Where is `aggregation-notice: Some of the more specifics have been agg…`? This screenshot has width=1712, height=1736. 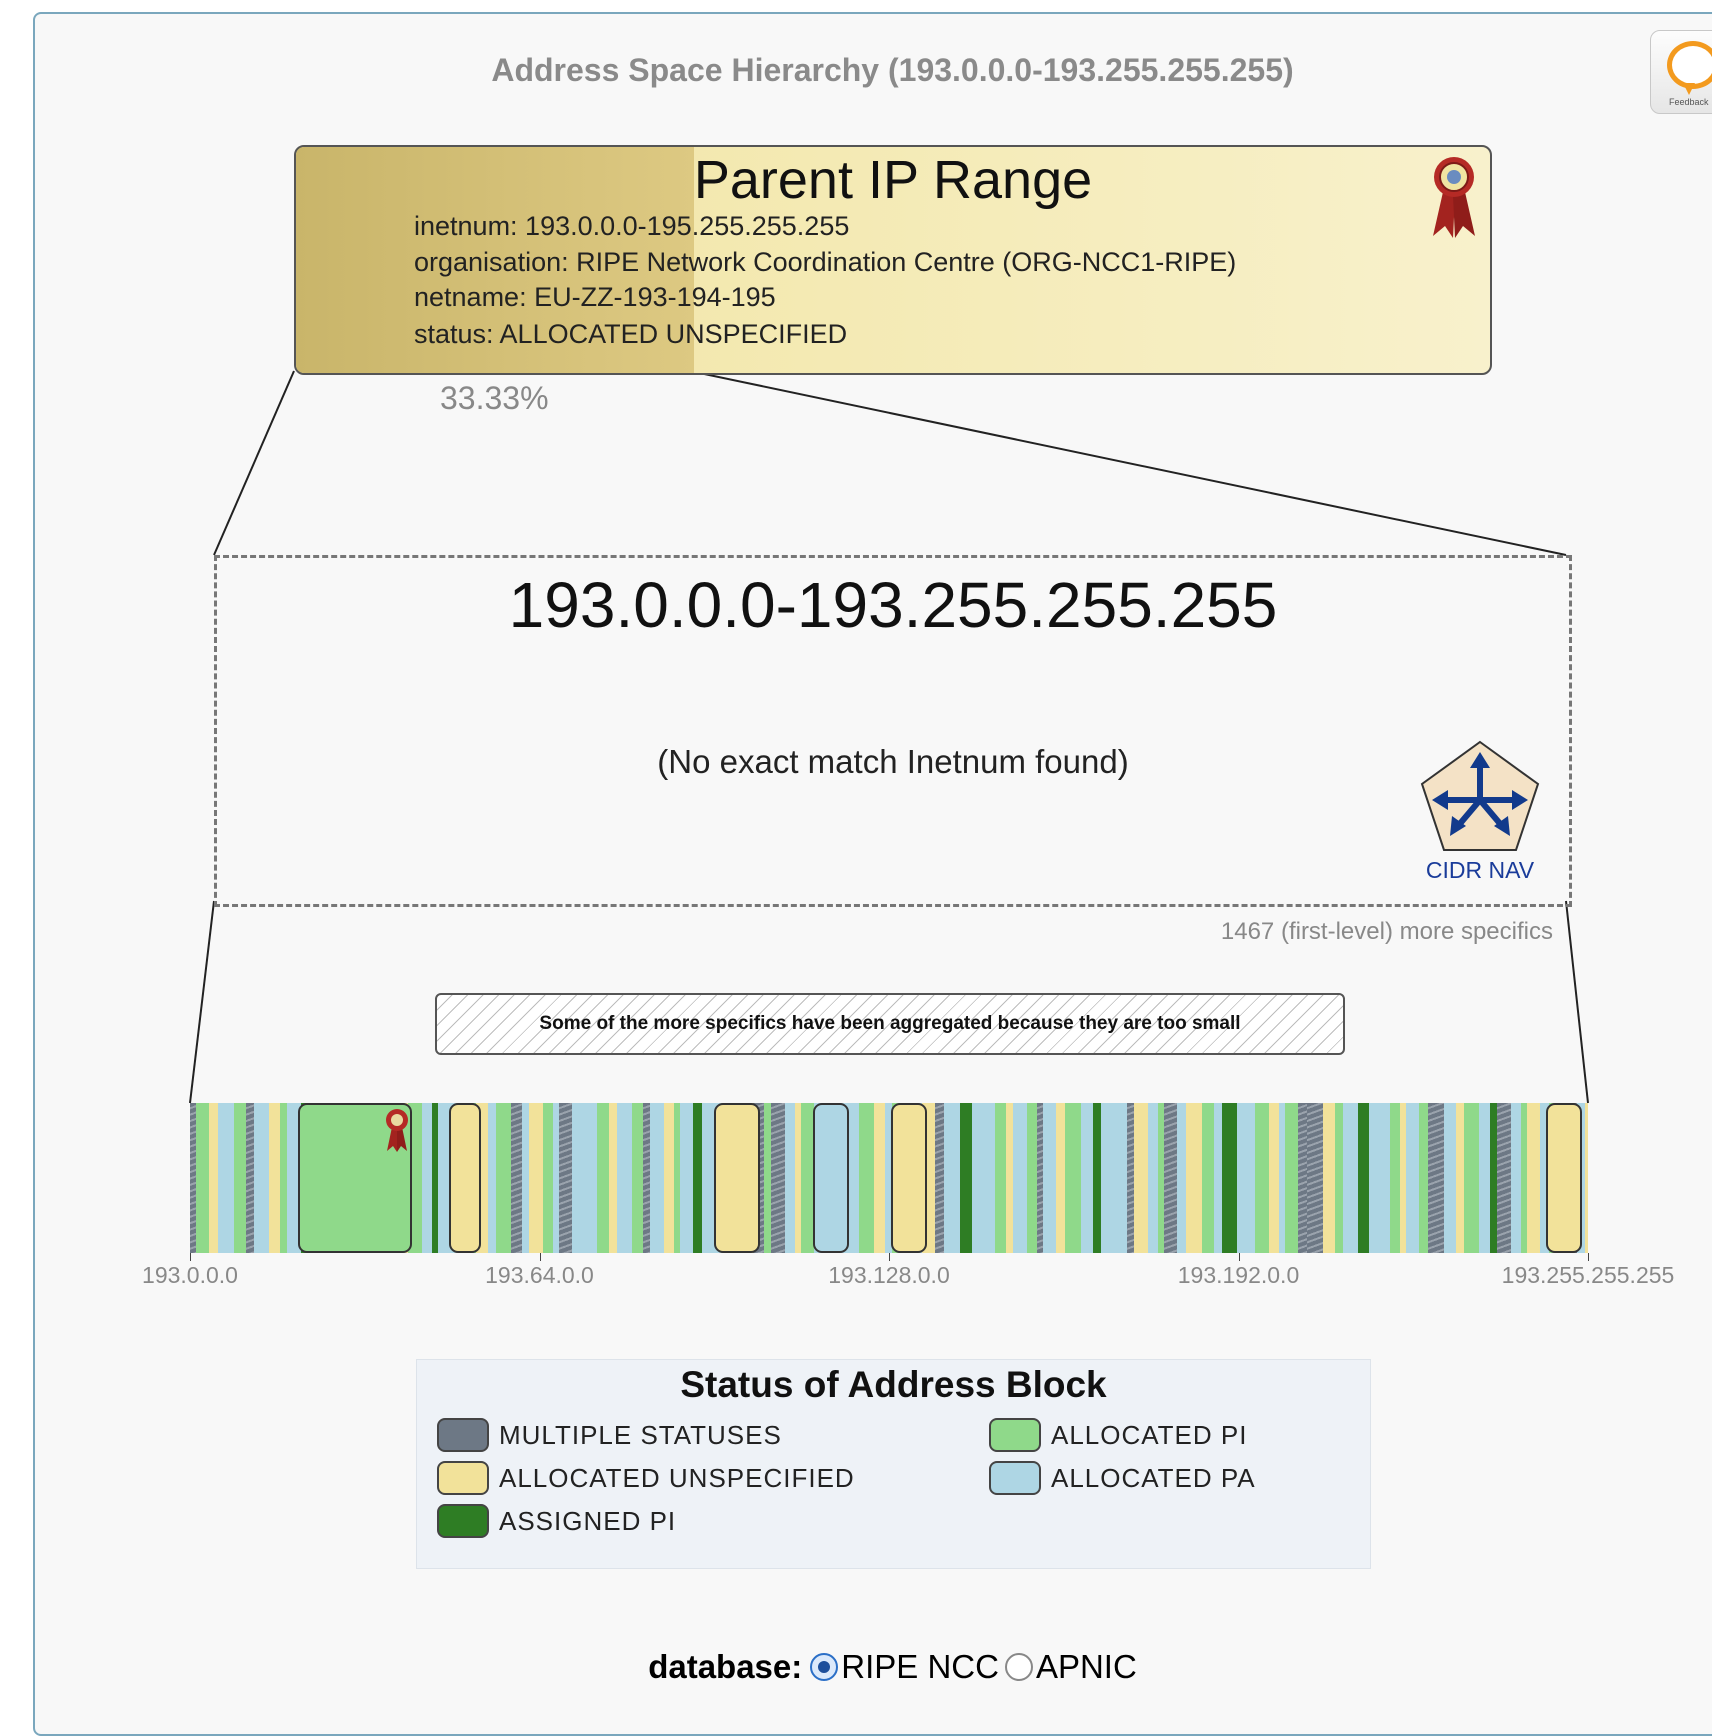
aggregation-notice: Some of the more specifics have been agg… is located at coordinates (890, 1024).